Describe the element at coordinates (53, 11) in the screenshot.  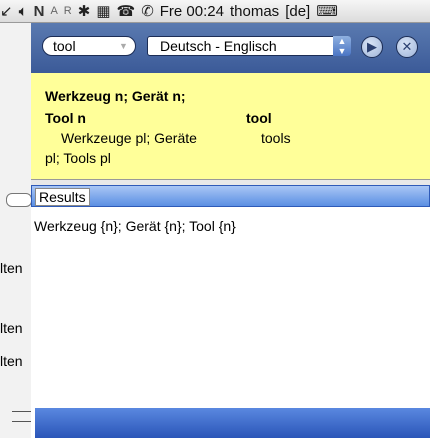
I see `menubar-letter-a: A` at that location.